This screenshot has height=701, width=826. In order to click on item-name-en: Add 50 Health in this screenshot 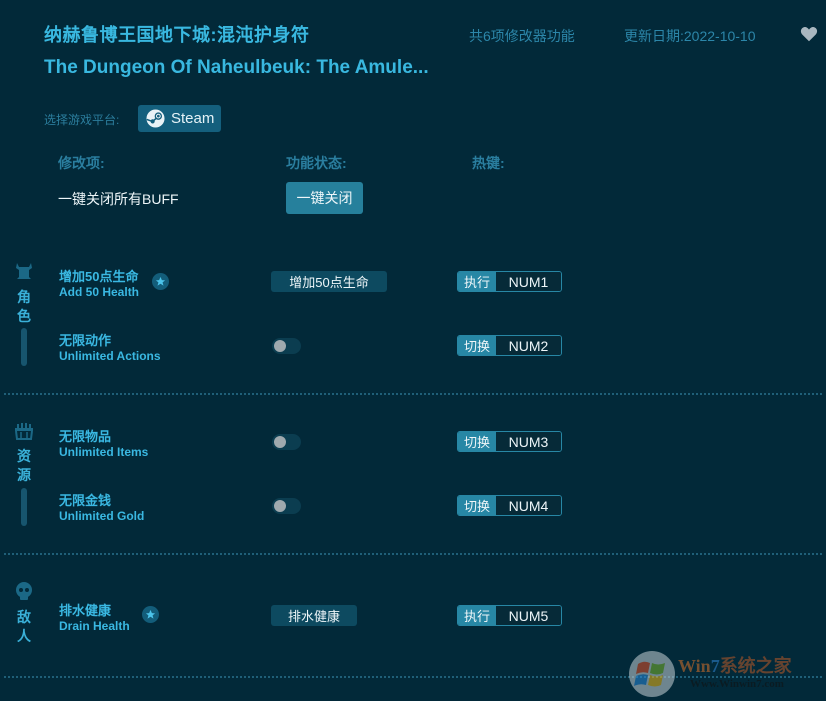, I will do `click(99, 292)`.